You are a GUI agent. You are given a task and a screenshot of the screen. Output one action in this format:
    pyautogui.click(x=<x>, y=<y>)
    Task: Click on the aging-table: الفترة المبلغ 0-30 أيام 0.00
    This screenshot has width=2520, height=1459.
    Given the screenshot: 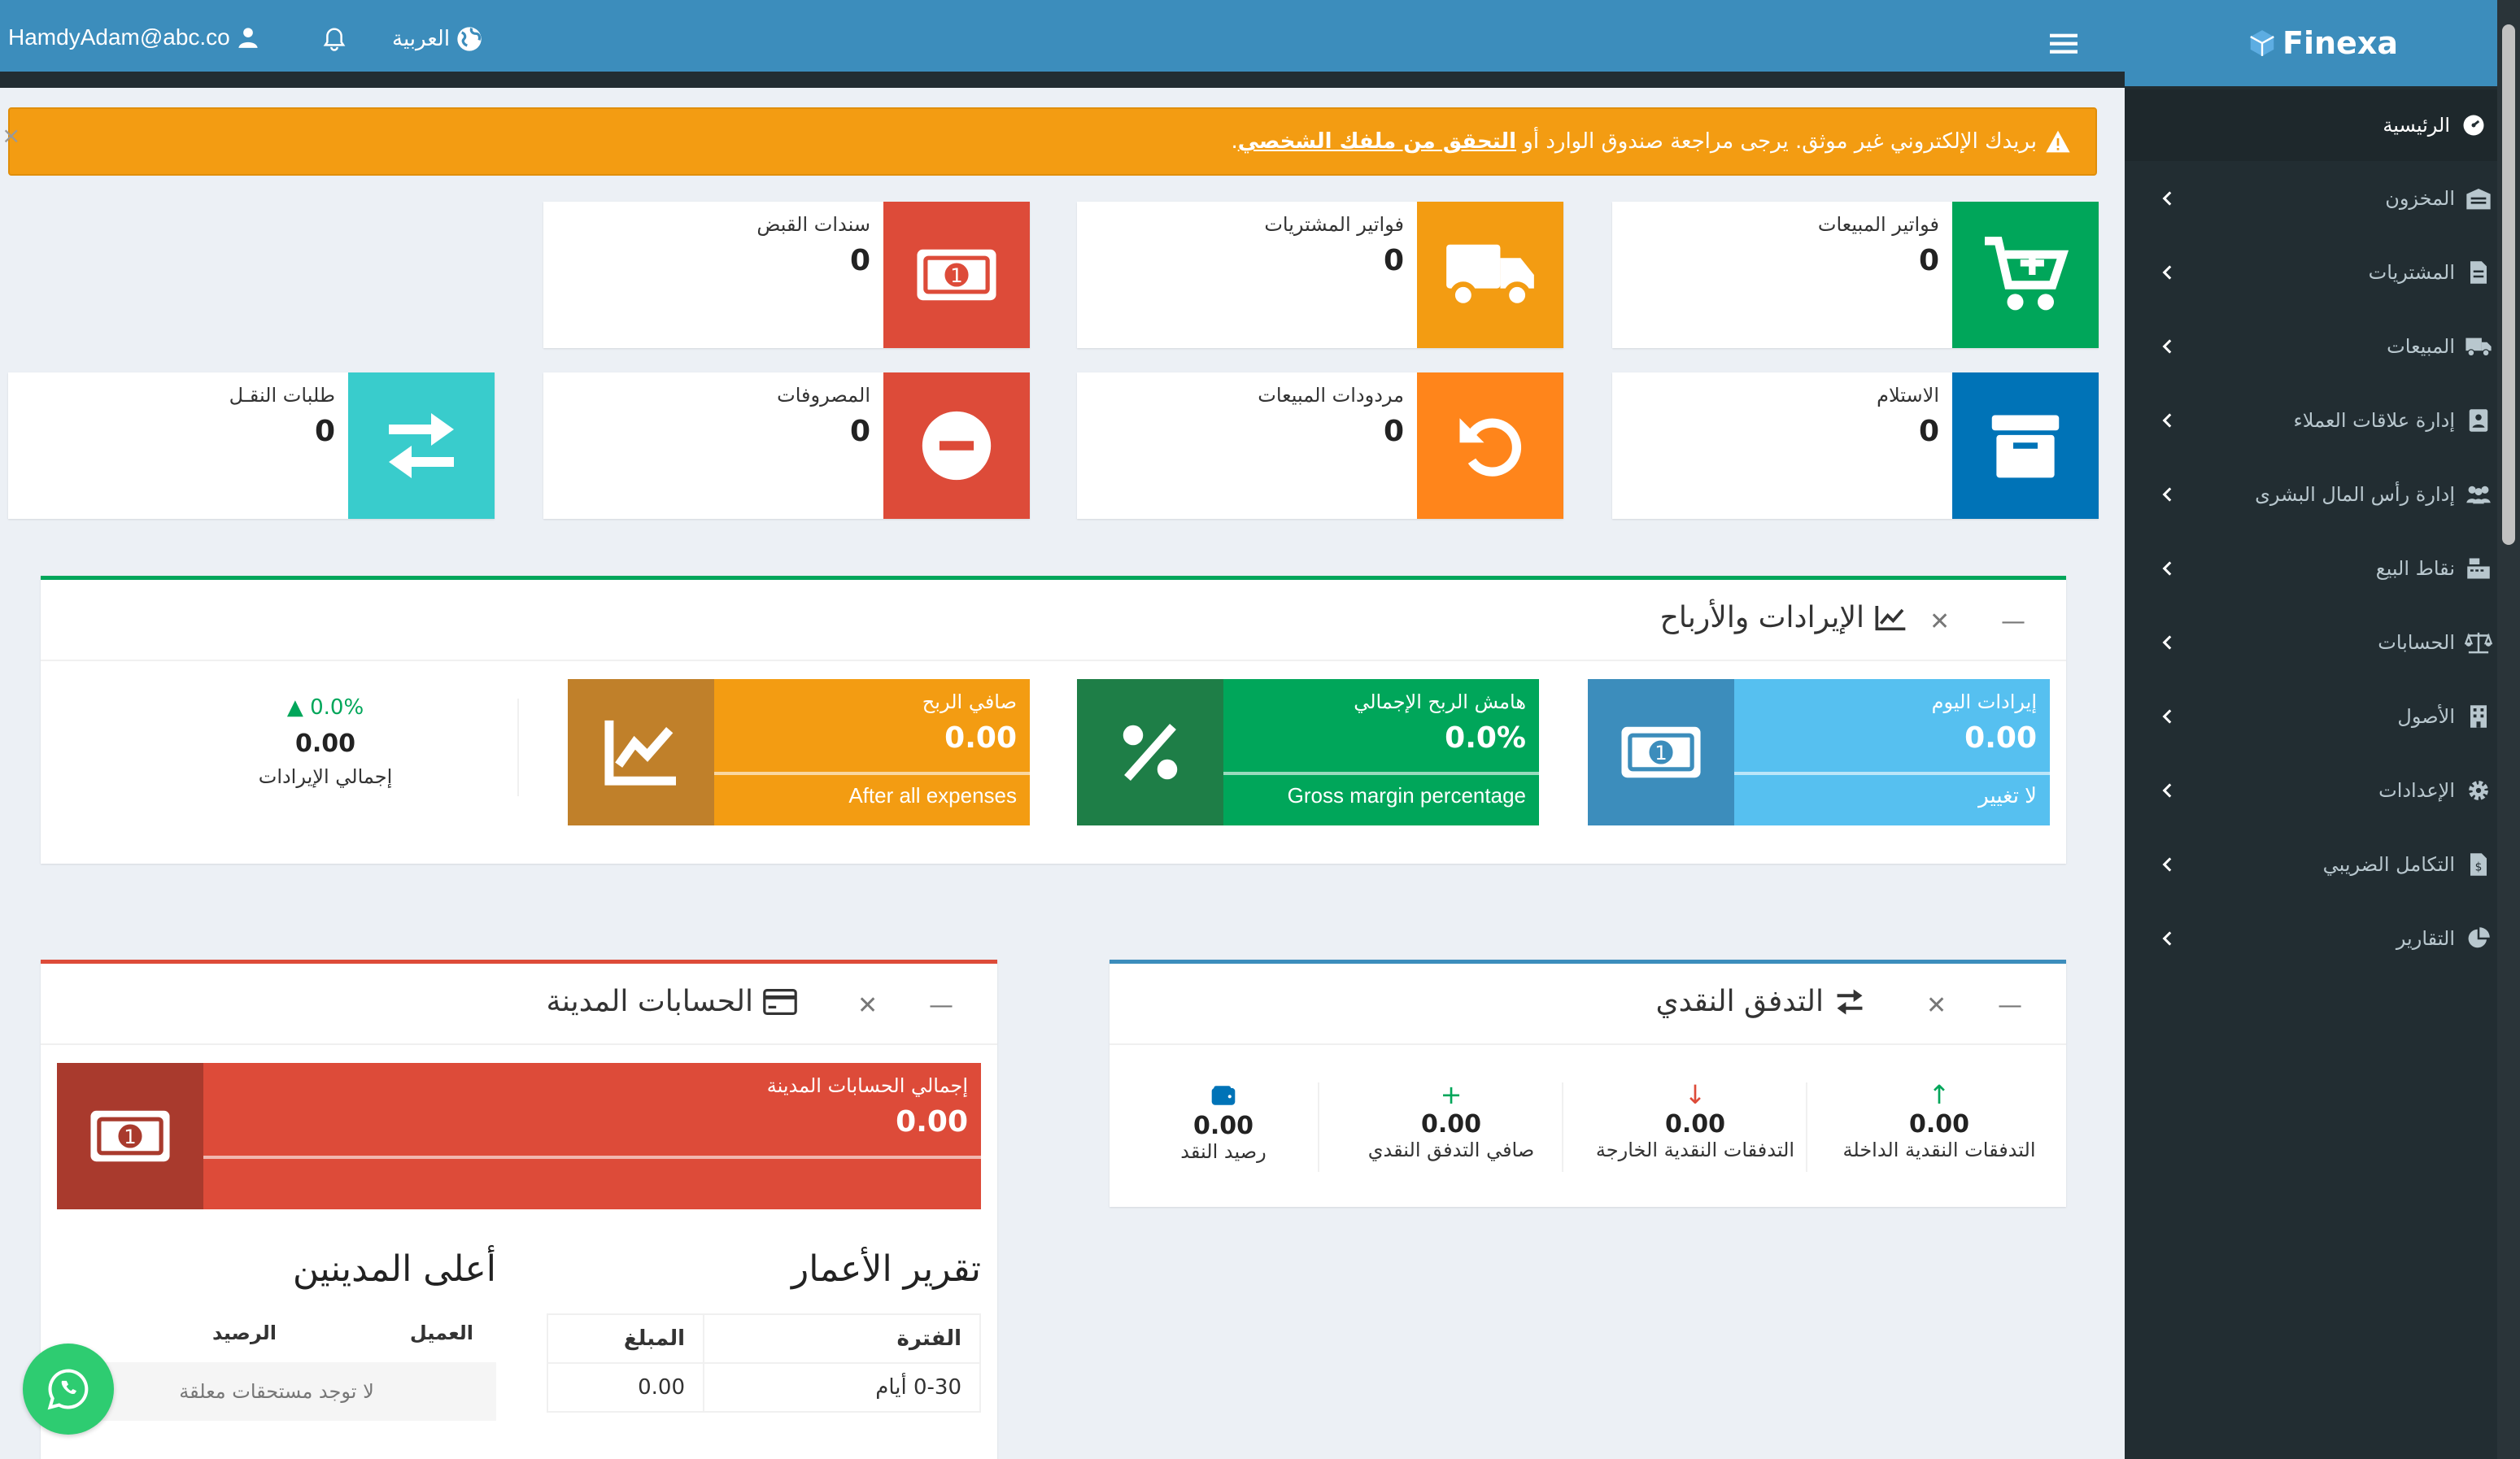 What is the action you would take?
    pyautogui.click(x=764, y=1363)
    